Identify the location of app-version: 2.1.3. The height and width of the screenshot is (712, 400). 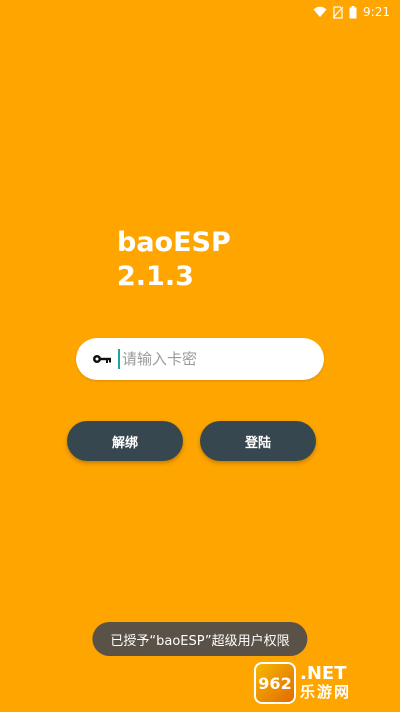
(155, 276).